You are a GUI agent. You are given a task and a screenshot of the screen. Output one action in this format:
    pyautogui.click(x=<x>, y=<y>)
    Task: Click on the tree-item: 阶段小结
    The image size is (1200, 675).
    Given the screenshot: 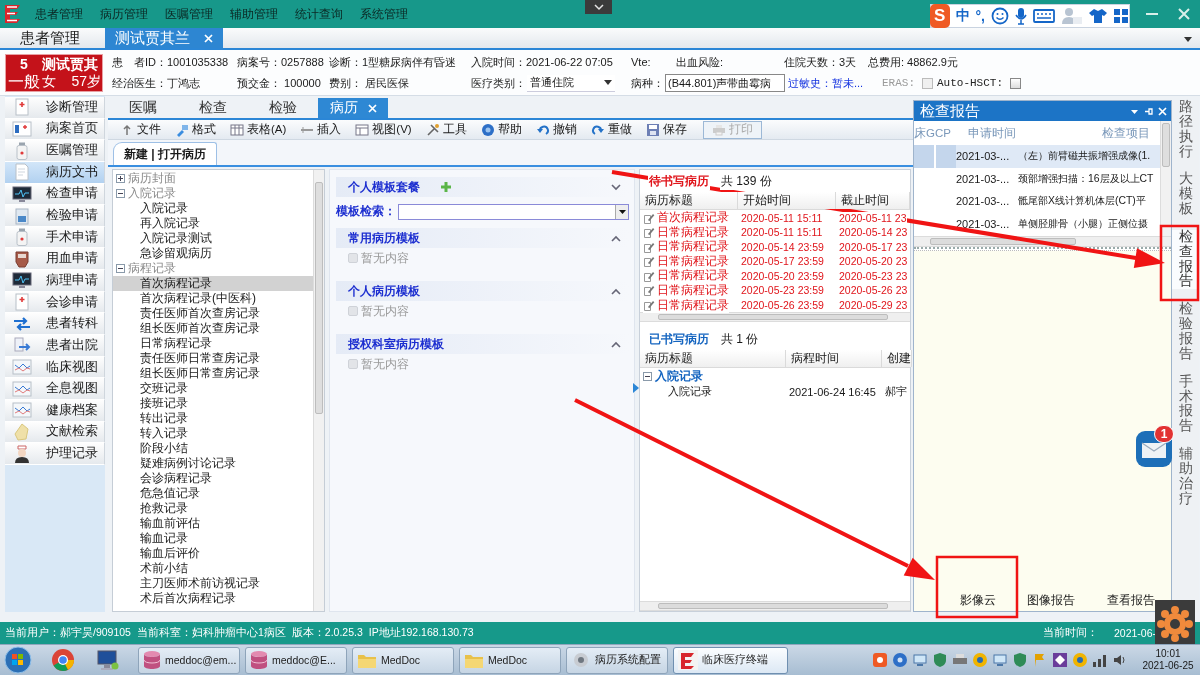 What is the action you would take?
    pyautogui.click(x=213, y=448)
    